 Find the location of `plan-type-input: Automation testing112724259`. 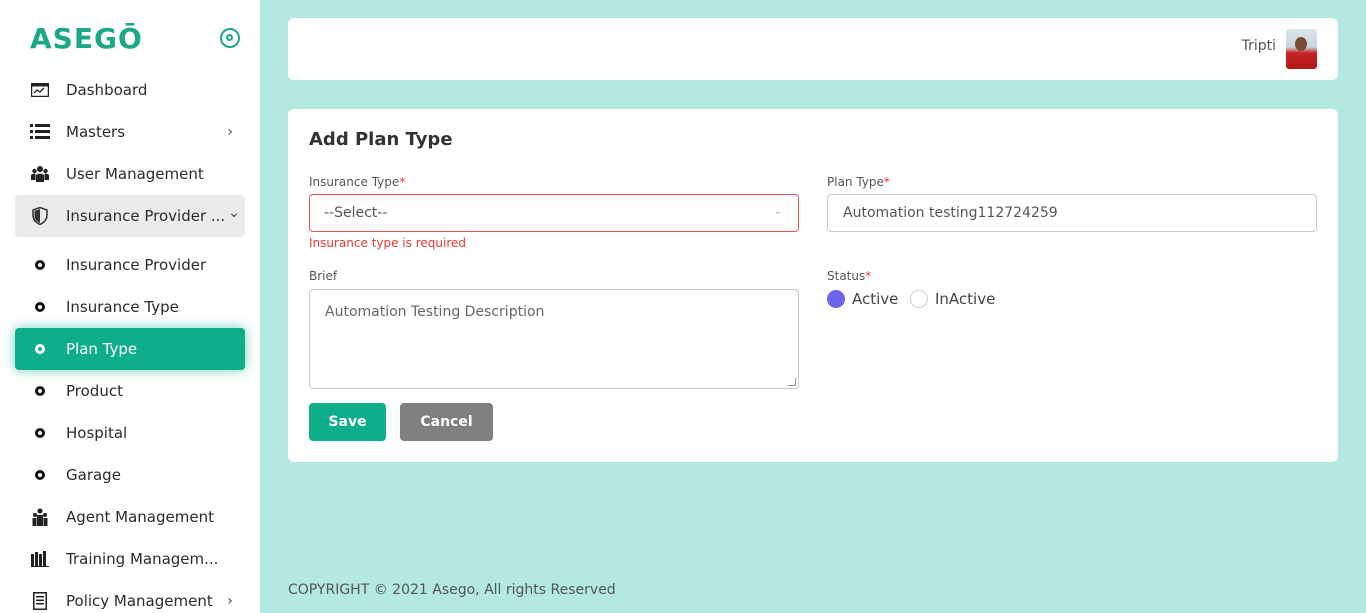

plan-type-input: Automation testing112724259 is located at coordinates (1072, 213).